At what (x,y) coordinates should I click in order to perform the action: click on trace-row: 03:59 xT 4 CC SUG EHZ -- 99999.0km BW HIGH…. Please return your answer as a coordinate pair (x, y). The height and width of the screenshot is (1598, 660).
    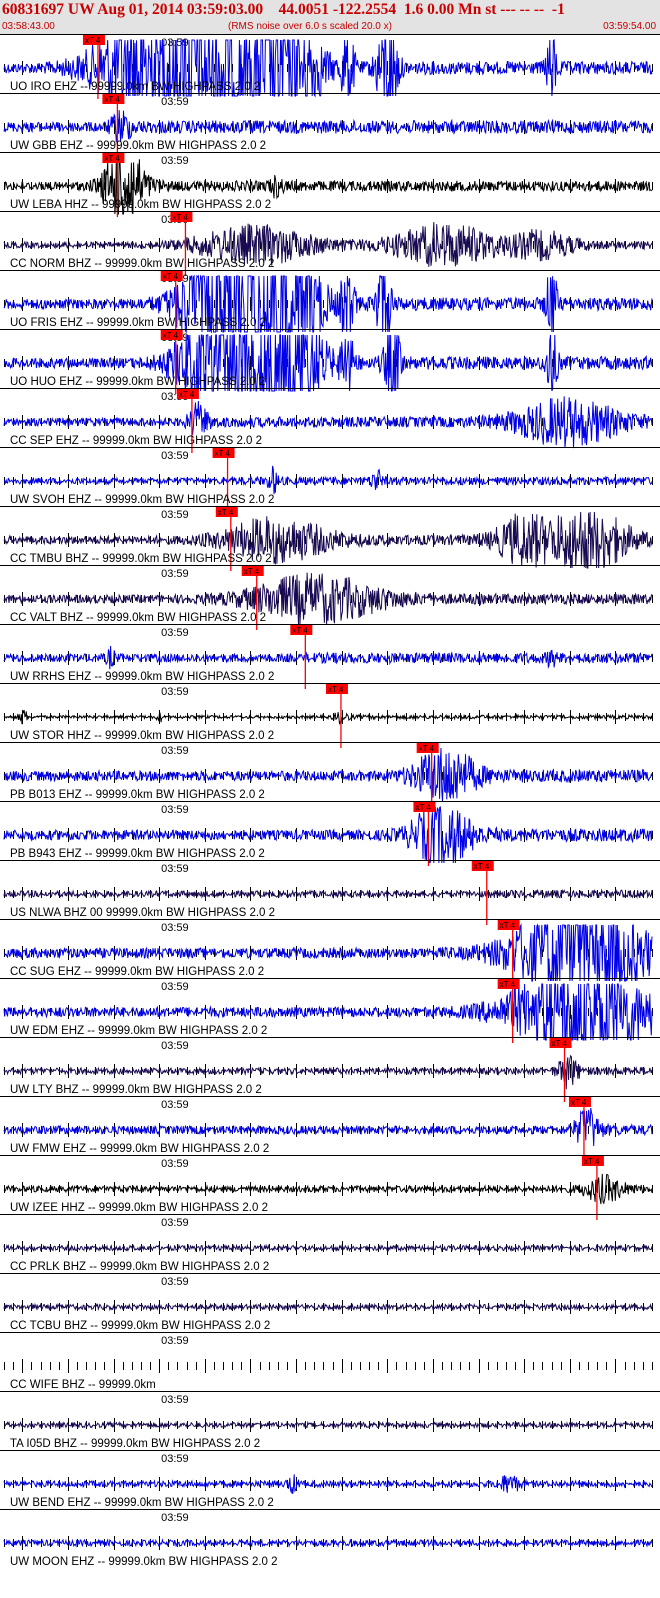
    Looking at the image, I should click on (330, 951).